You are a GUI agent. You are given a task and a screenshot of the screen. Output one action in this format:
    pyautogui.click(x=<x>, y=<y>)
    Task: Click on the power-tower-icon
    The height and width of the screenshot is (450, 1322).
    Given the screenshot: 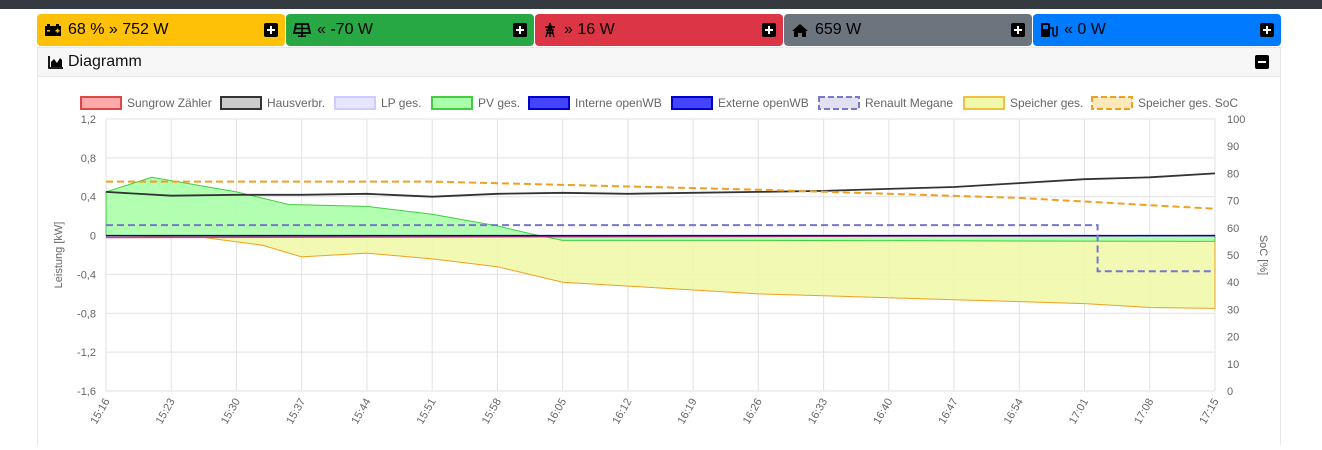 What is the action you would take?
    pyautogui.click(x=550, y=30)
    